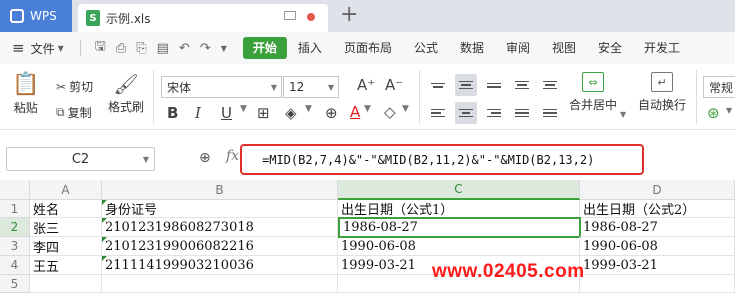 This screenshot has width=735, height=293. Describe the element at coordinates (518, 48) in the screenshot. I see `tab-review: 审阅` at that location.